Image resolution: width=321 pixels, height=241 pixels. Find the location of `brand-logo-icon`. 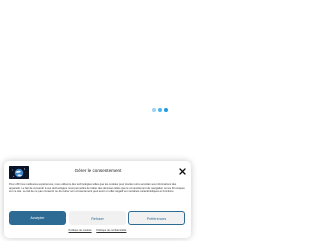

brand-logo-icon is located at coordinates (19, 172).